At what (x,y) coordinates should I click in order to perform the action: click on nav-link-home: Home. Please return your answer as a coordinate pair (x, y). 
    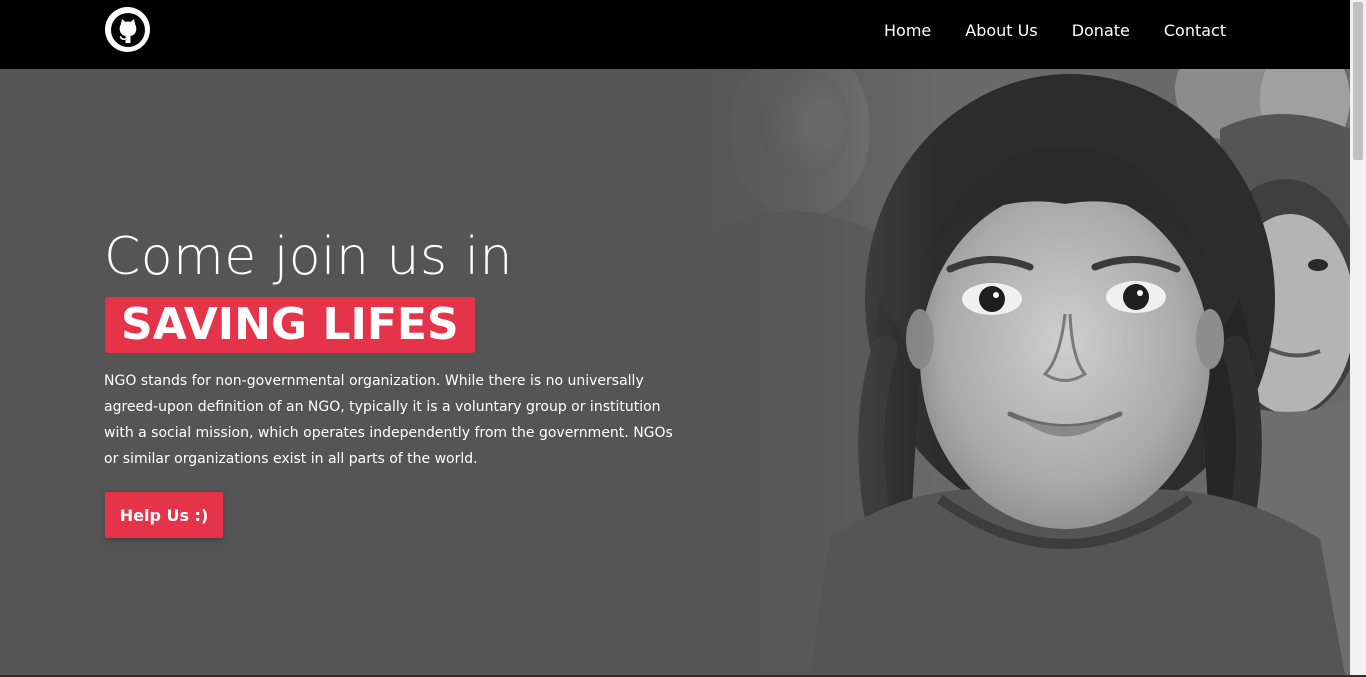
    Looking at the image, I should click on (907, 31).